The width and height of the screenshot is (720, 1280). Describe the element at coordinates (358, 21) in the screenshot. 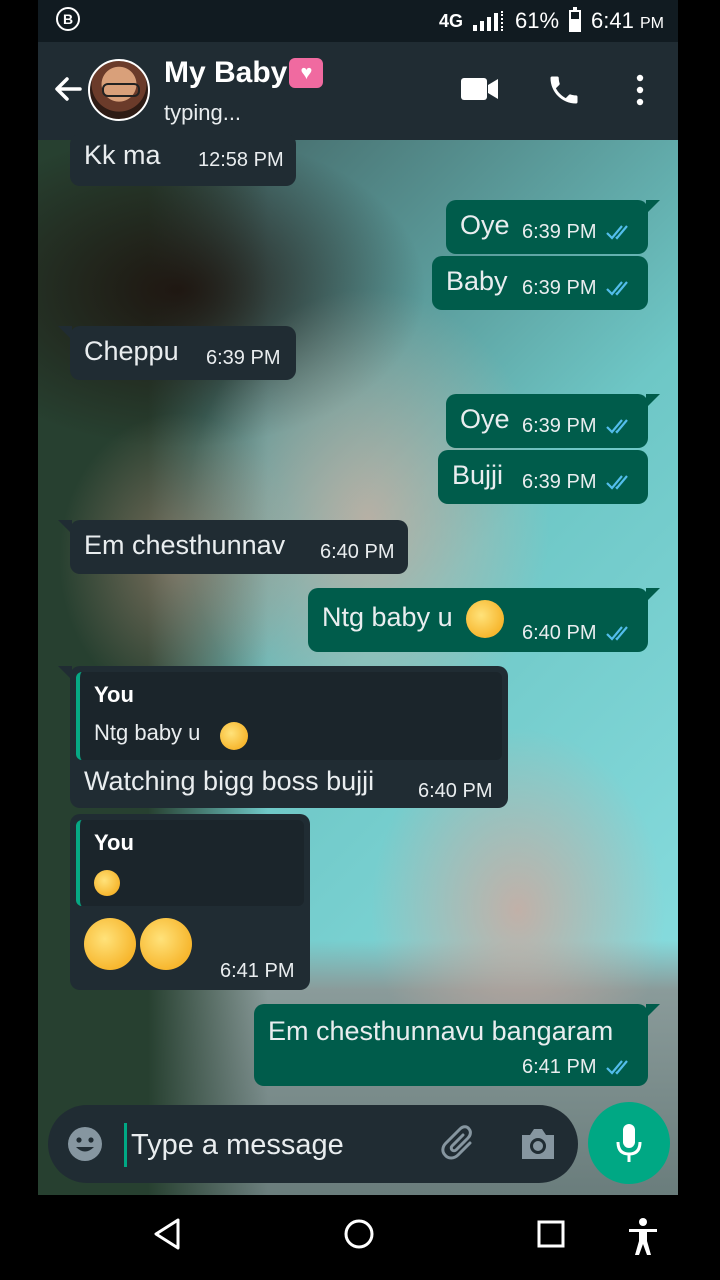

I see `status-bar: B 4G 61% 6:41 PM` at that location.